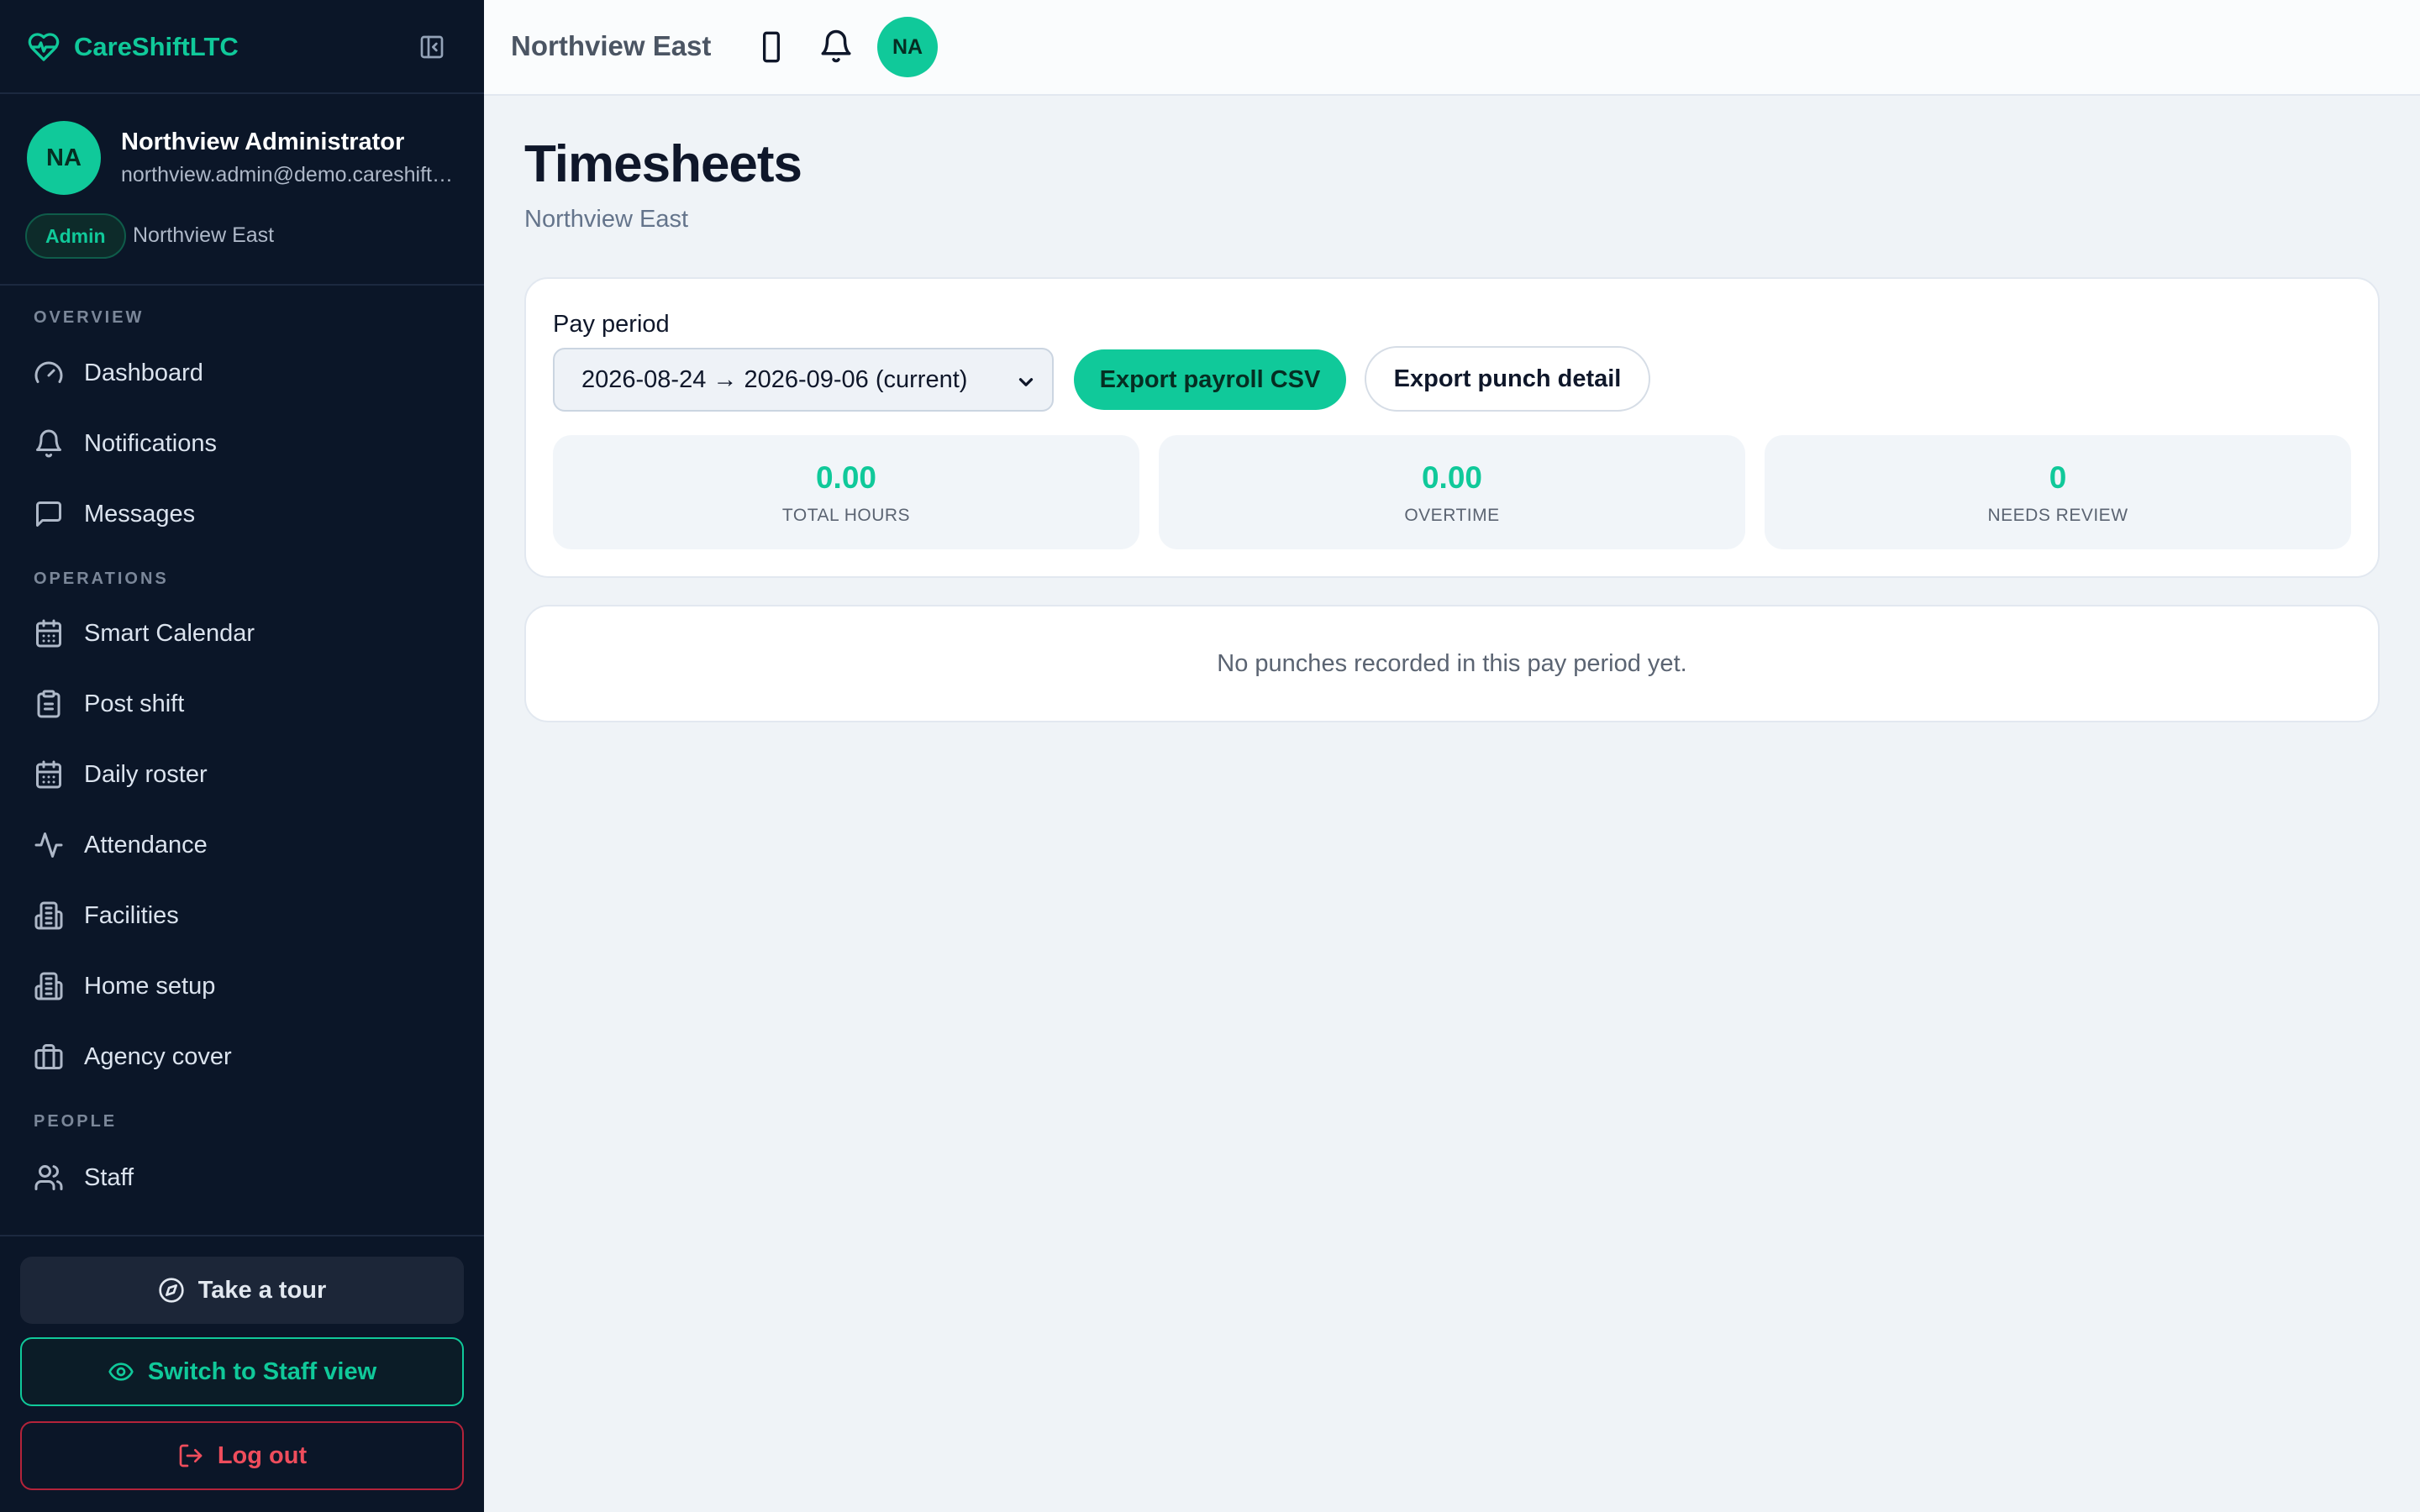 Image resolution: width=2420 pixels, height=1512 pixels. I want to click on sidebar-item-label: Dashboard, so click(143, 372).